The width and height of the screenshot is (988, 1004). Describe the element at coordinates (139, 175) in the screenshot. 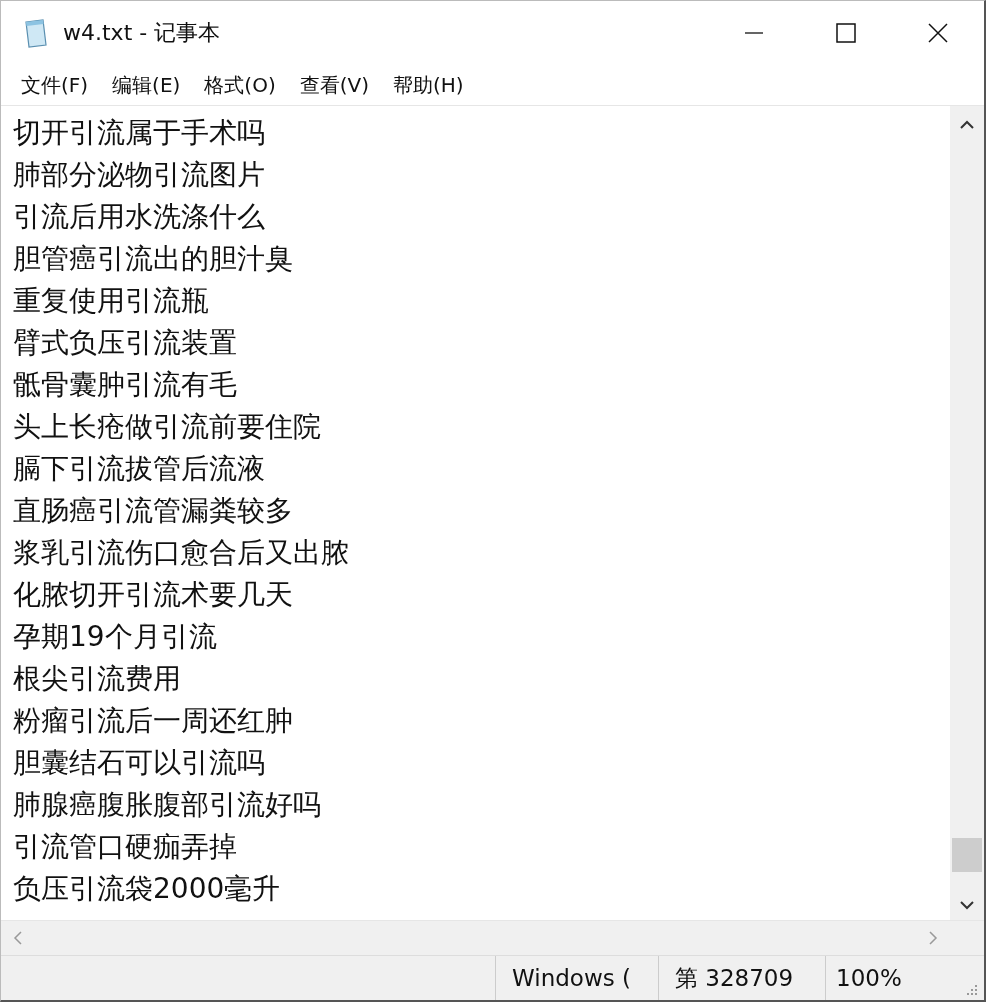

I see `text-line: 肺部分泌物引流图片` at that location.